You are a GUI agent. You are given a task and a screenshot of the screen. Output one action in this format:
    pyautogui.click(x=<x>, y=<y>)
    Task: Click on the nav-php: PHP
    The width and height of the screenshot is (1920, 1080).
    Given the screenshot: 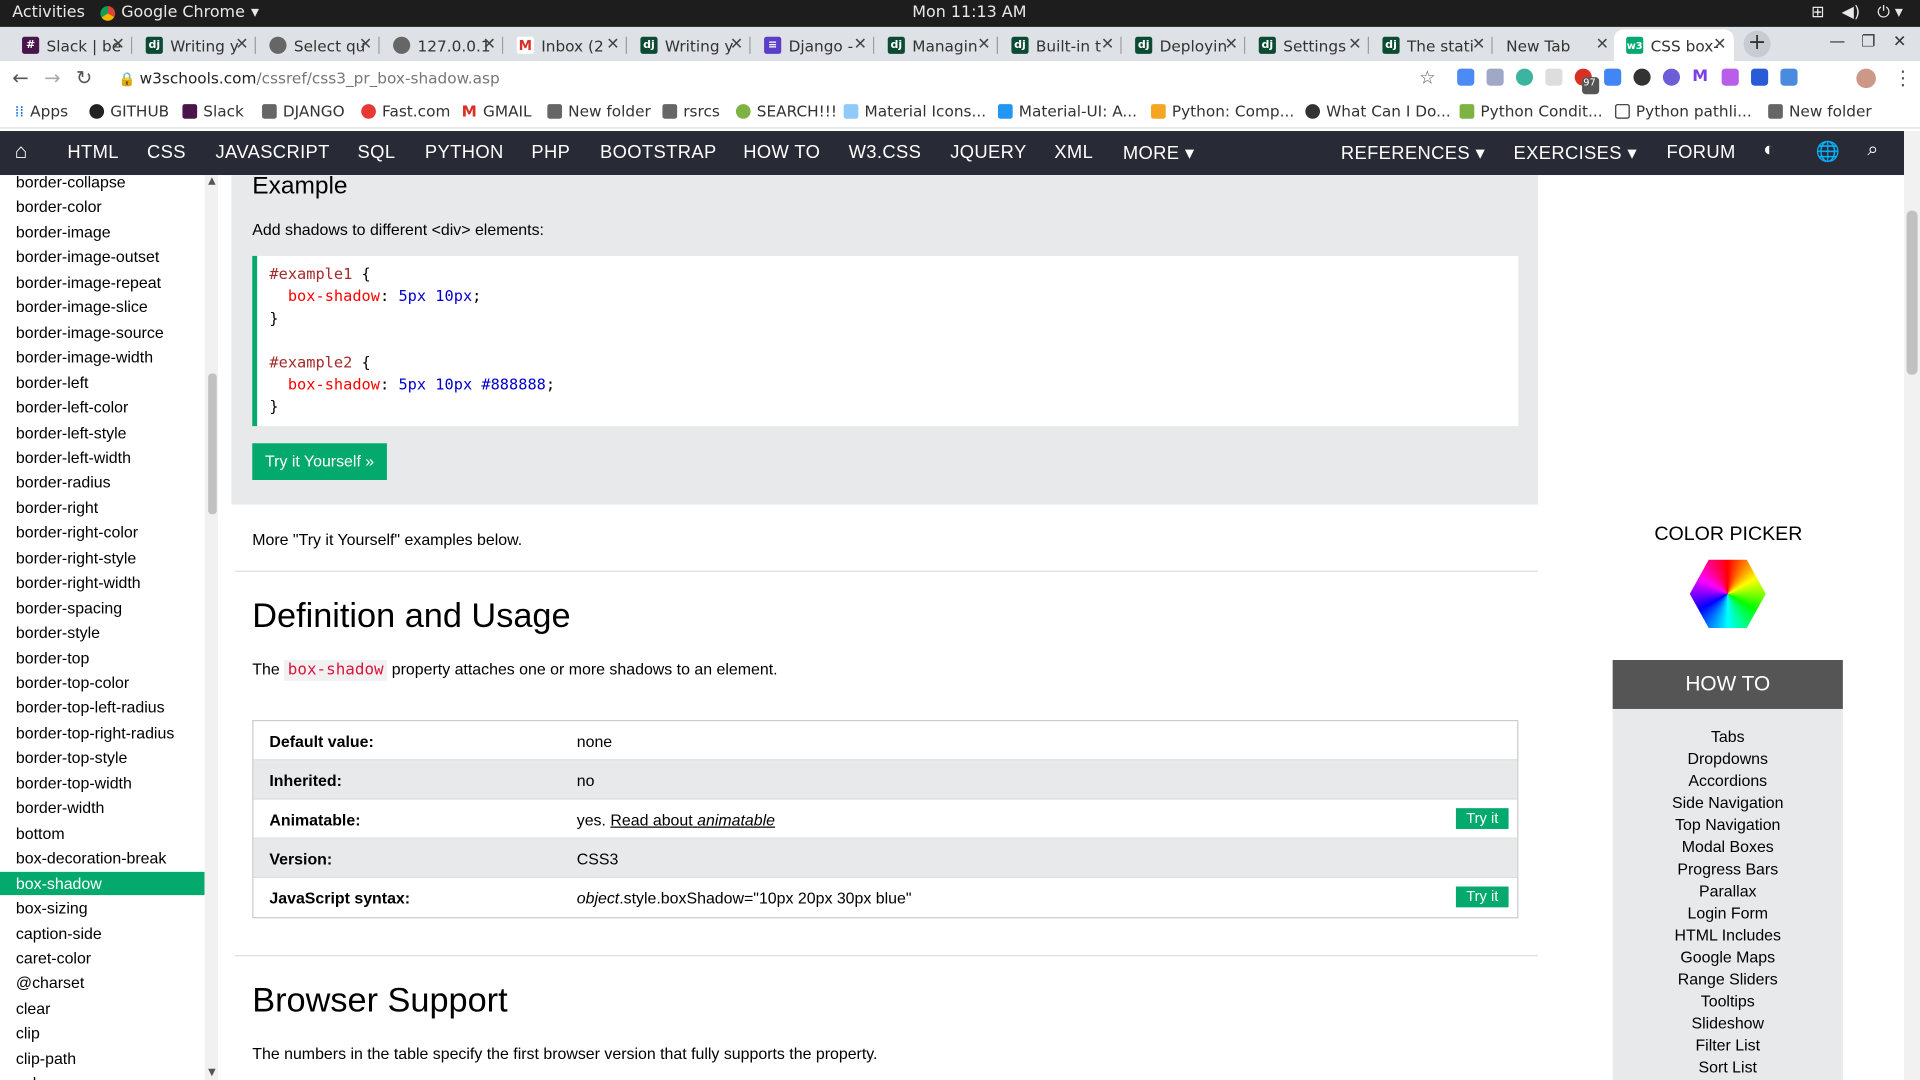 What is the action you would take?
    pyautogui.click(x=550, y=152)
    